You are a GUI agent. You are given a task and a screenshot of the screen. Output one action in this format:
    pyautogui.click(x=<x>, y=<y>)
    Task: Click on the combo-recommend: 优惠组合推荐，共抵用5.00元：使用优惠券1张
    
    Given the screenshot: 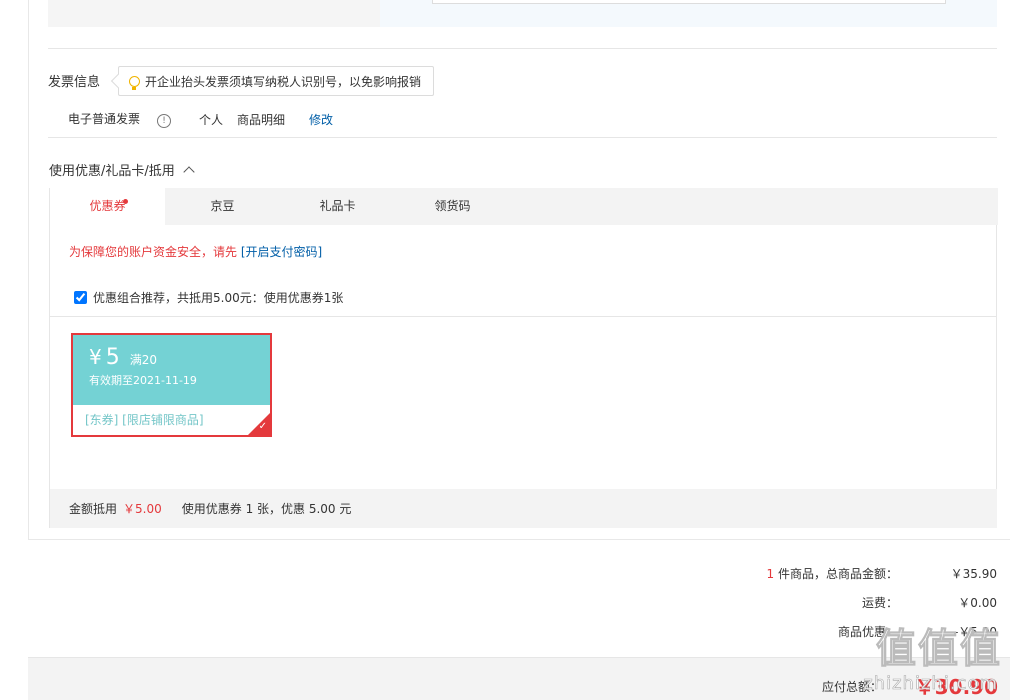 What is the action you would take?
    pyautogui.click(x=208, y=297)
    